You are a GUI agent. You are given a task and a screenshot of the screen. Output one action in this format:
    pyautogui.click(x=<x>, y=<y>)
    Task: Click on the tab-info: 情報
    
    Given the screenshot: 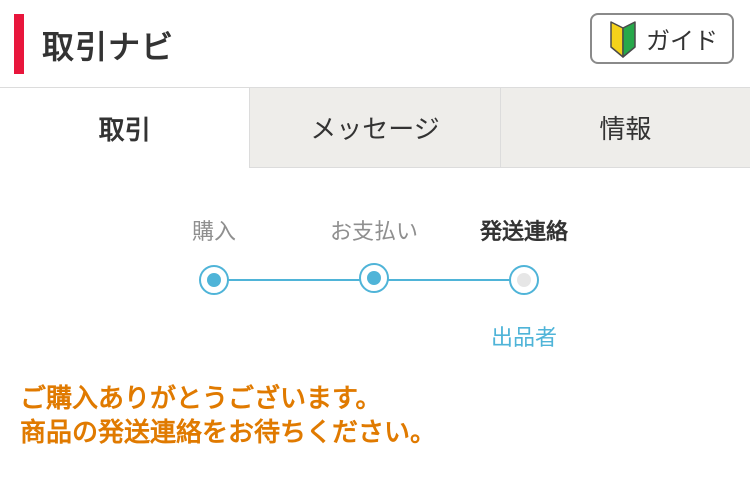 What is the action you would take?
    pyautogui.click(x=624, y=128)
    